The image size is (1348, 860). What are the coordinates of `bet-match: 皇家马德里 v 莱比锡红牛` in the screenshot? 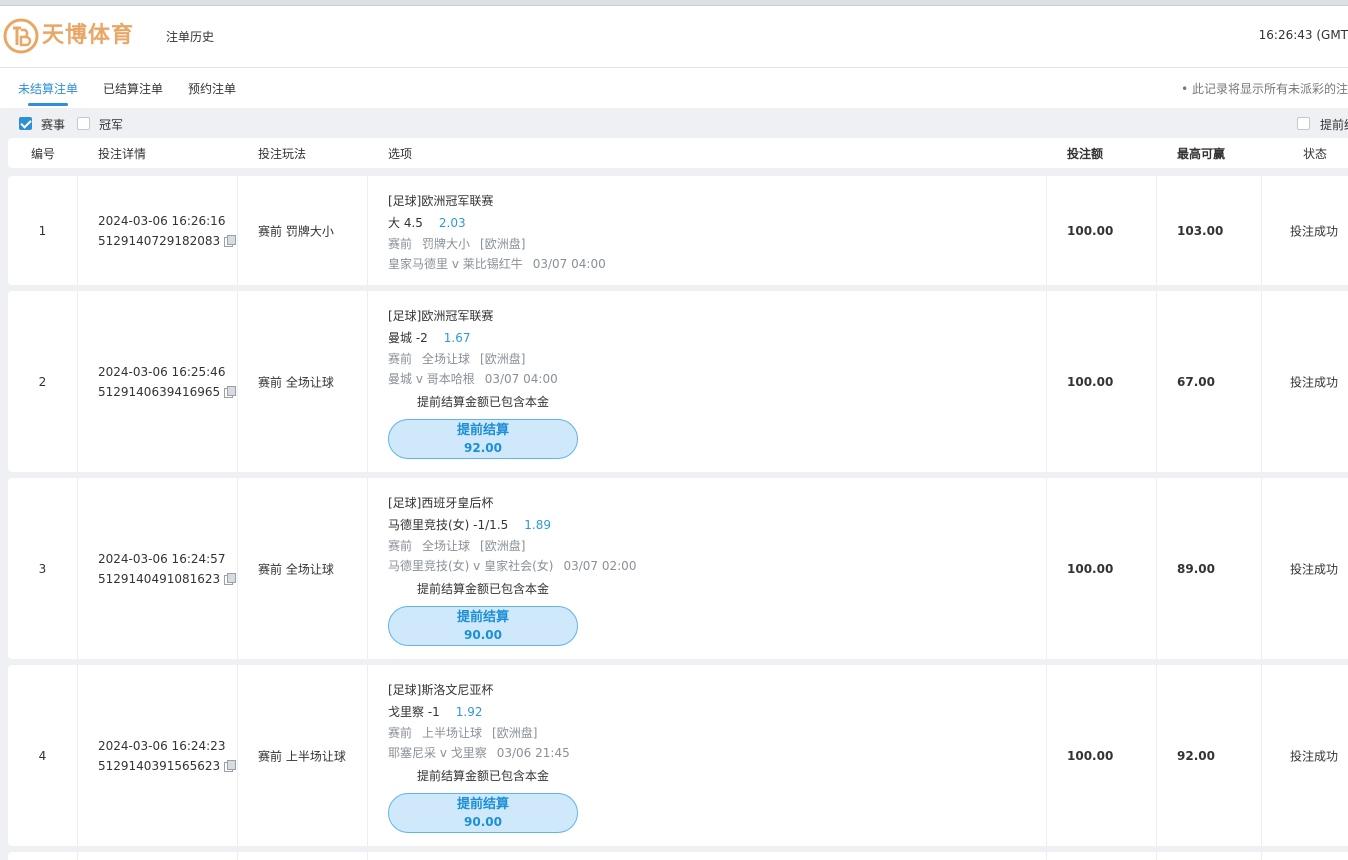 It's located at (455, 264).